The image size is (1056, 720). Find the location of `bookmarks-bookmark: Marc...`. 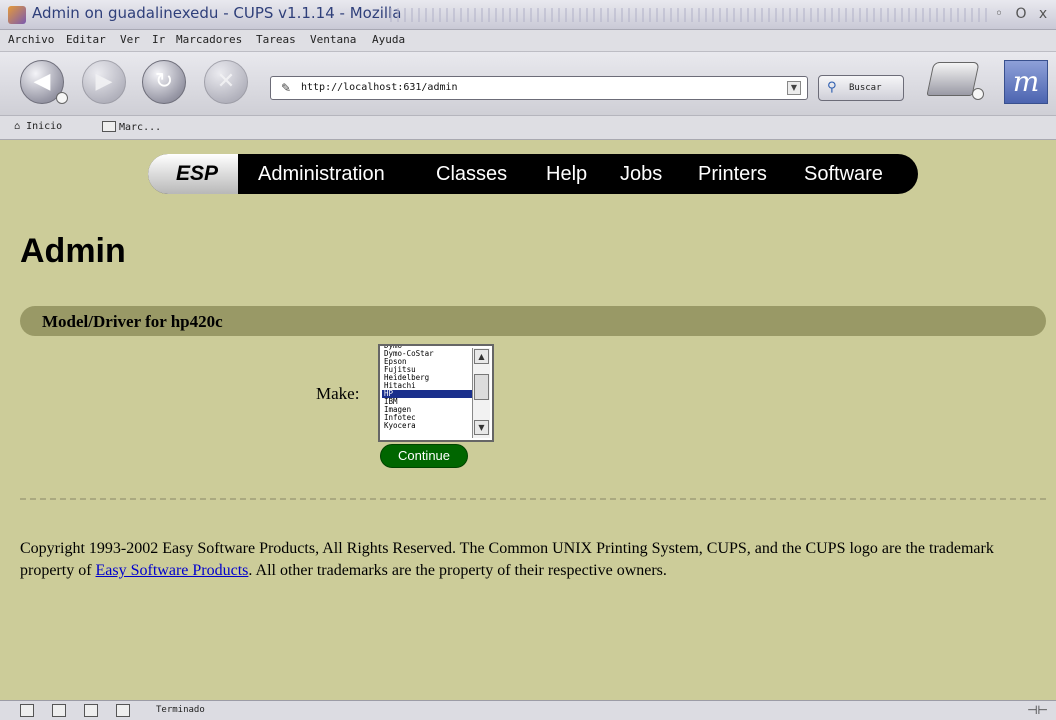

bookmarks-bookmark: Marc... is located at coordinates (131, 127).